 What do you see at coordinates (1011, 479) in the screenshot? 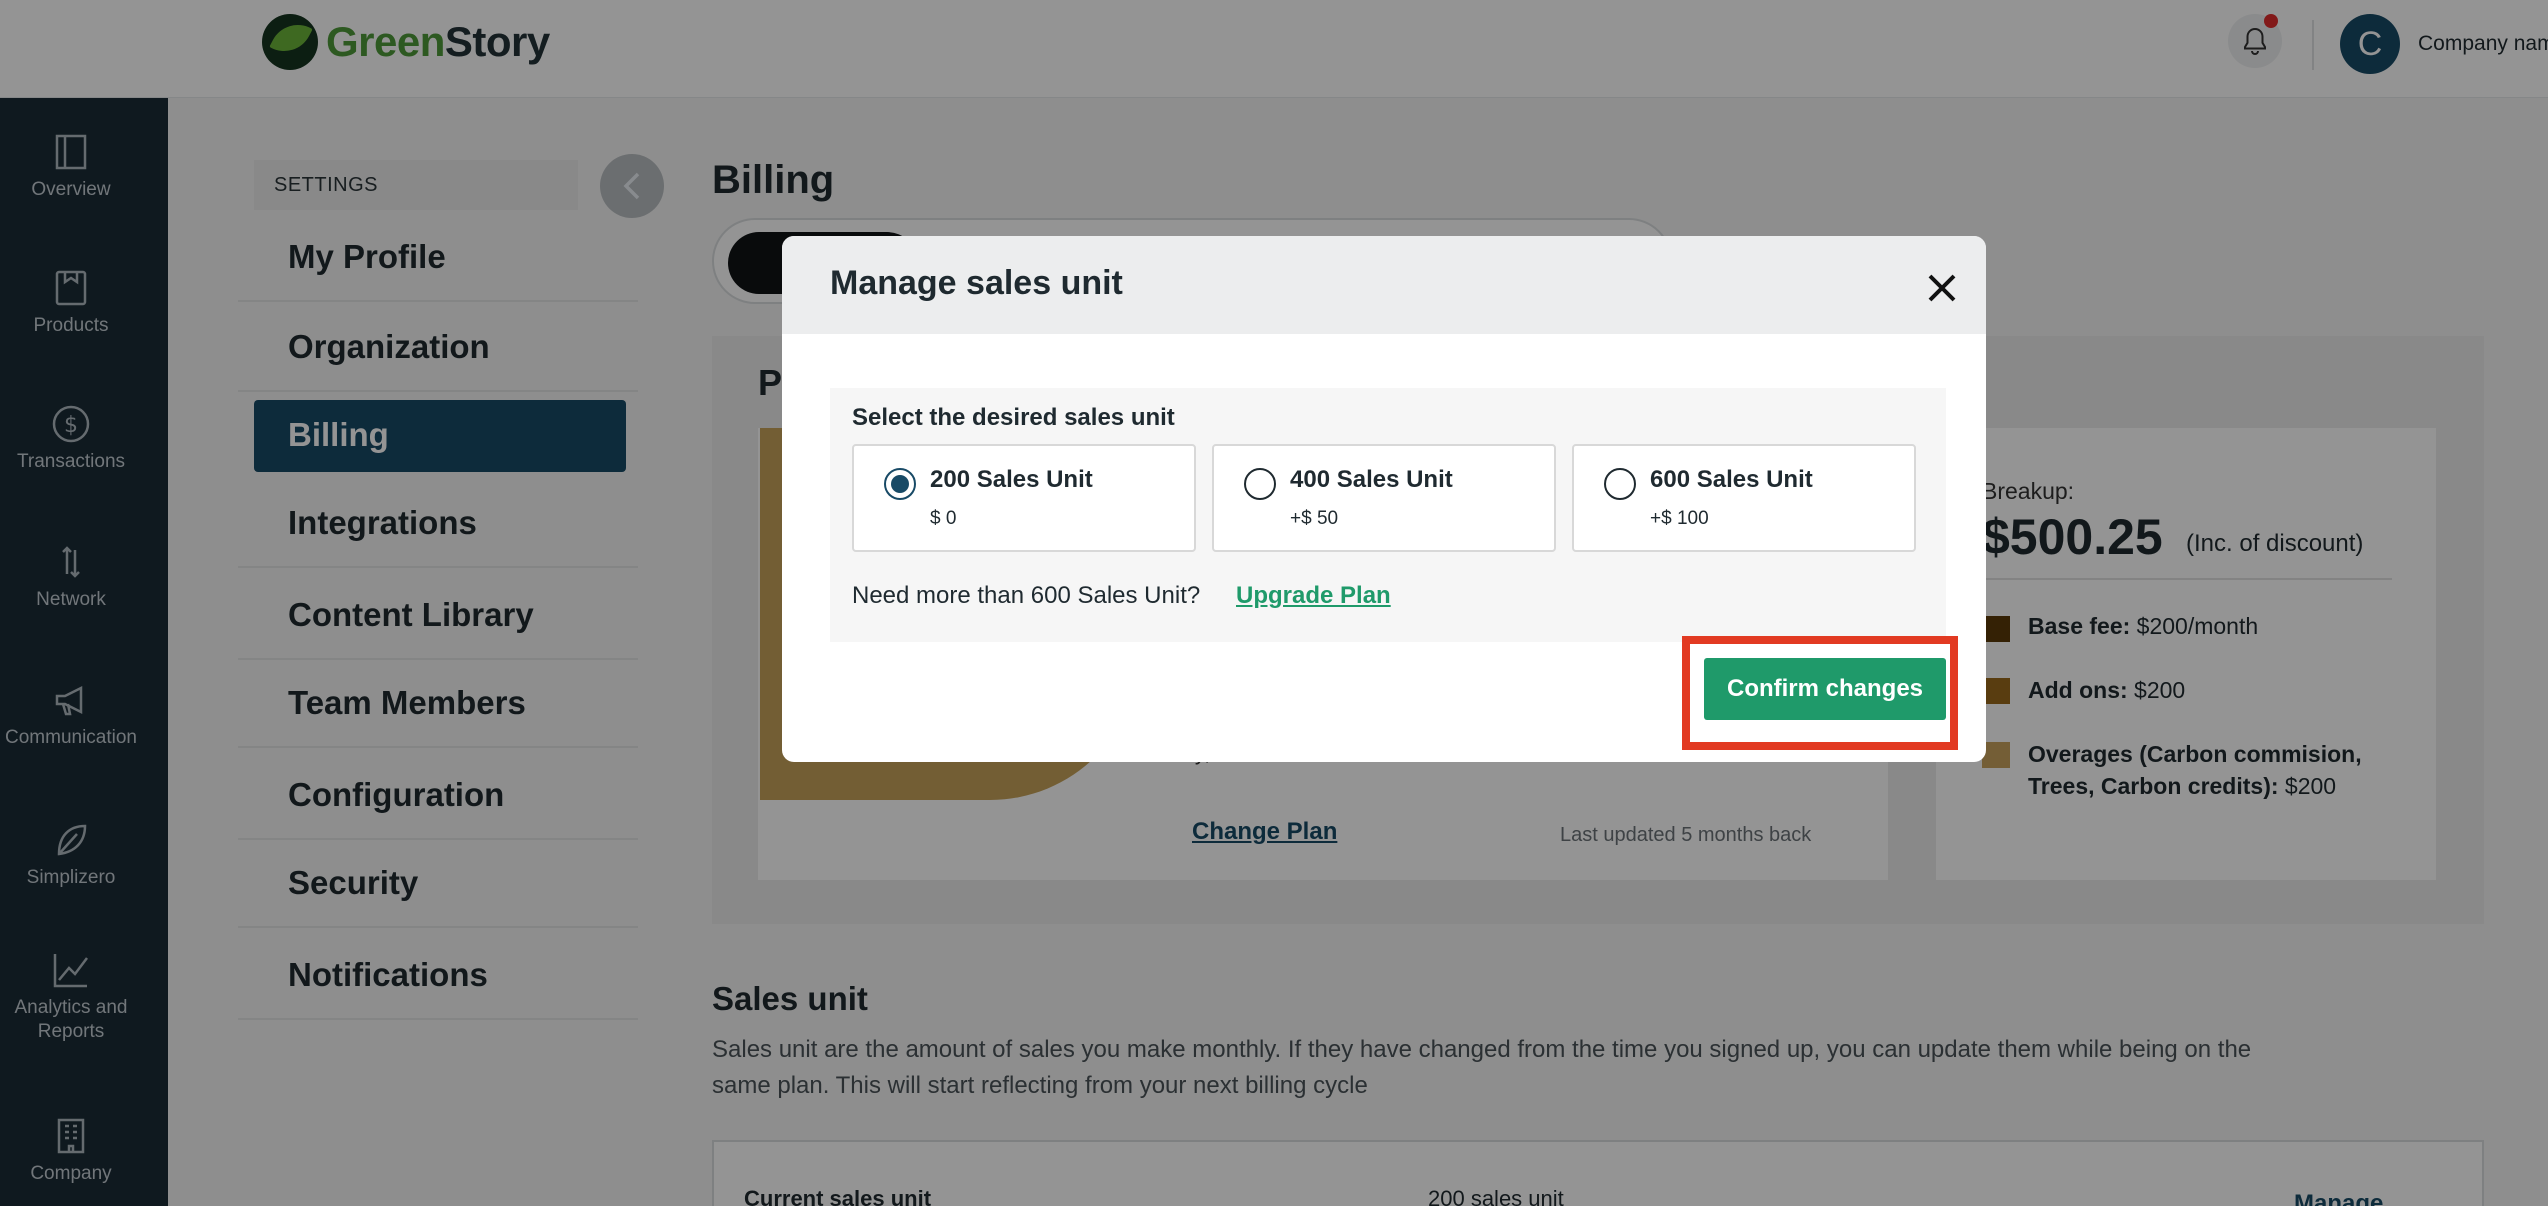
I see `option-name: 200 Sales Unit` at bounding box center [1011, 479].